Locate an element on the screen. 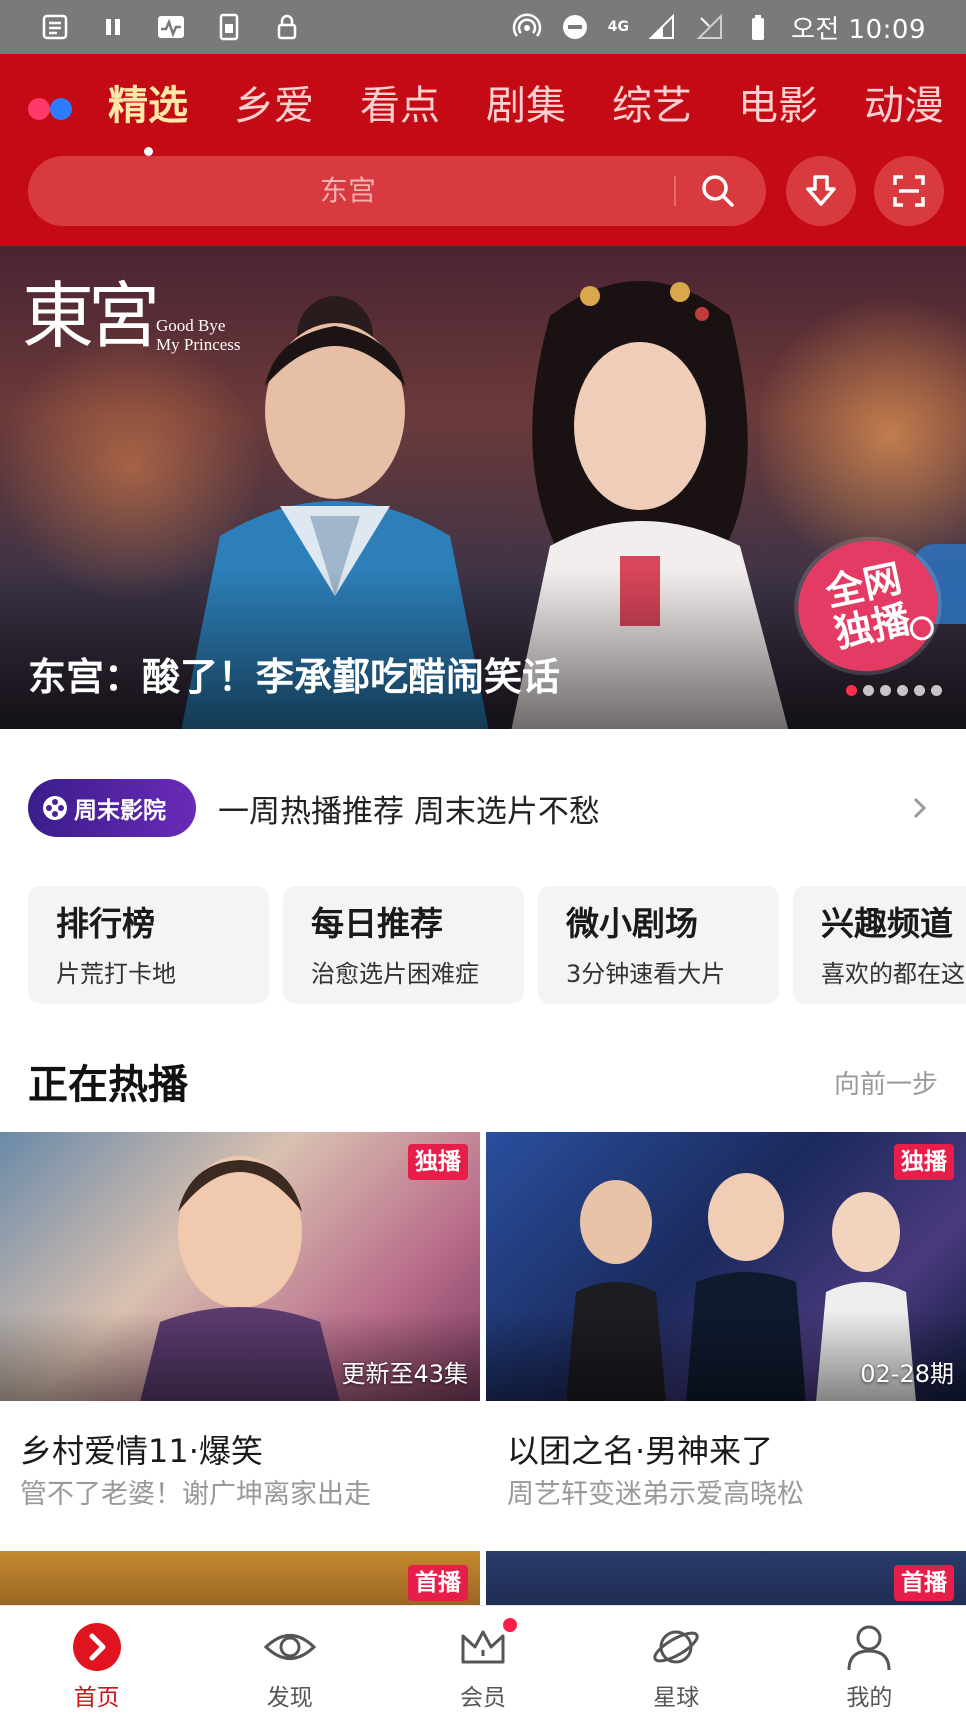 This screenshot has height=1717, width=966. search-divider is located at coordinates (675, 191).